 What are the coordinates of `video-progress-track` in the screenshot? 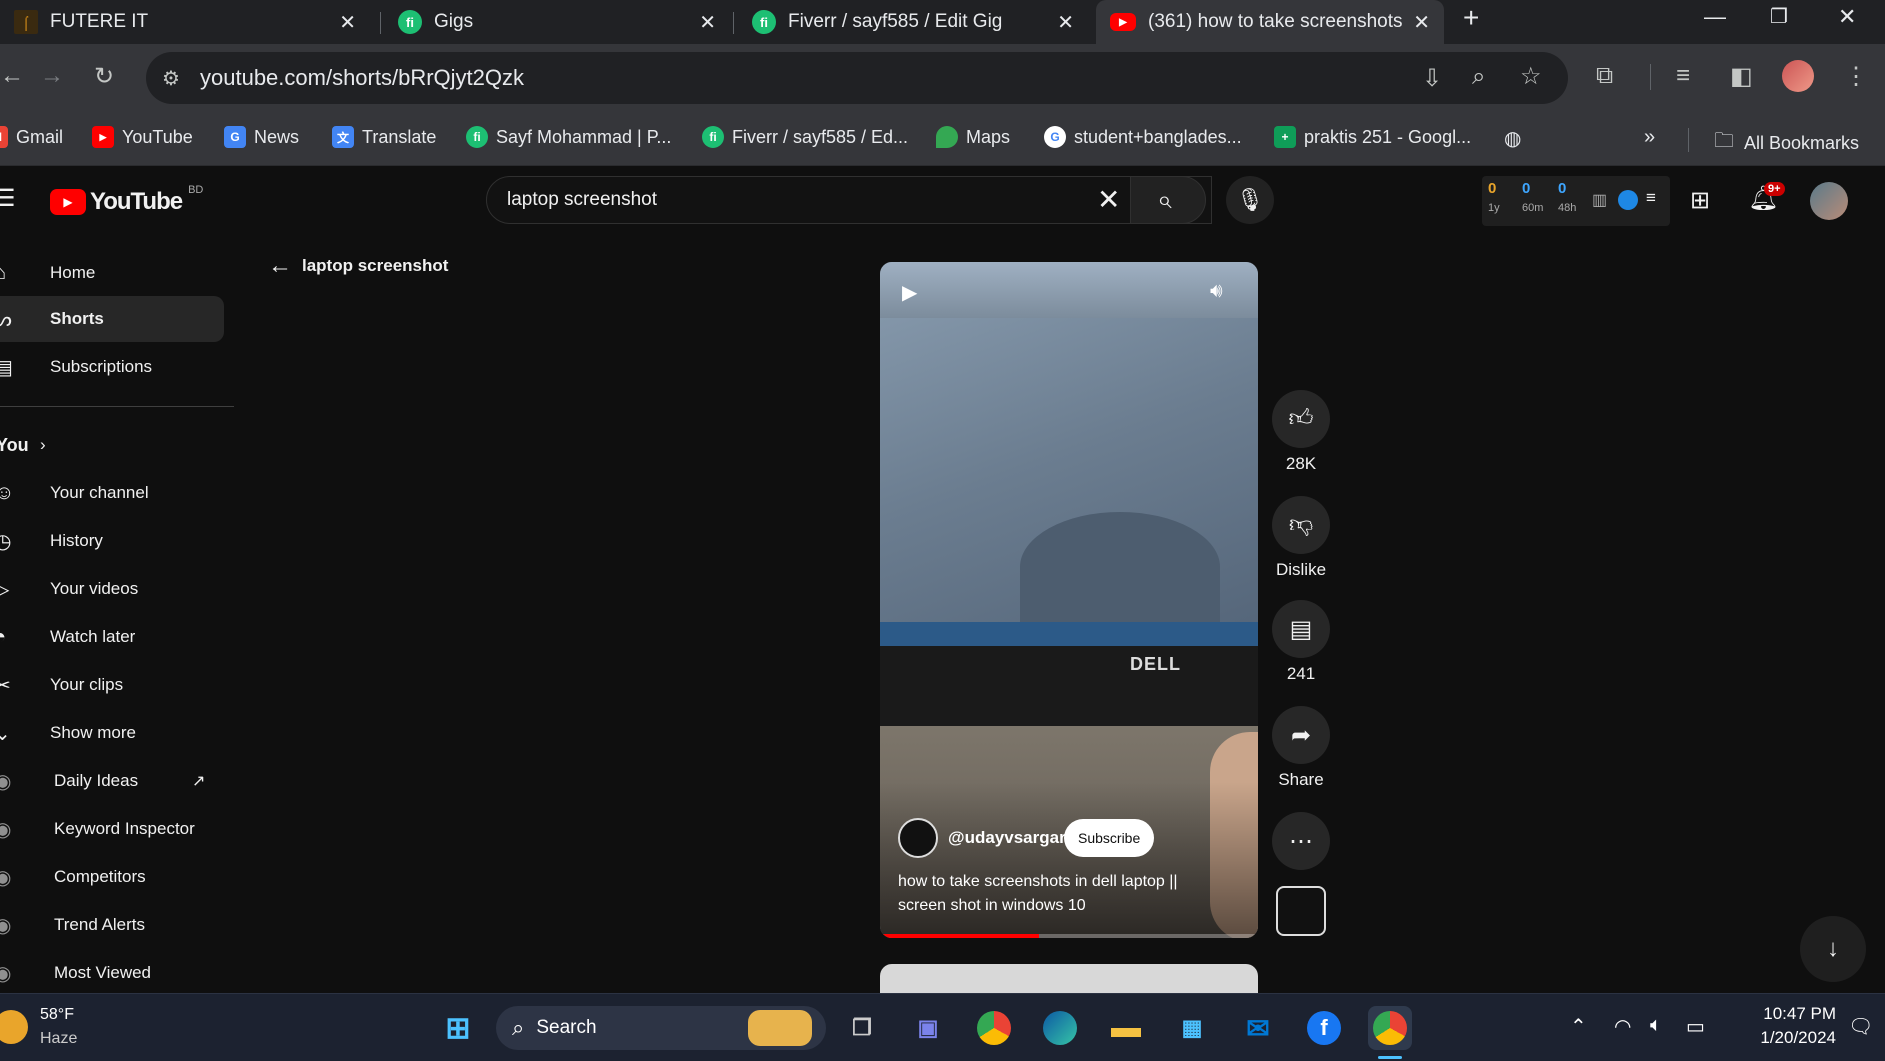 It's located at (1069, 936).